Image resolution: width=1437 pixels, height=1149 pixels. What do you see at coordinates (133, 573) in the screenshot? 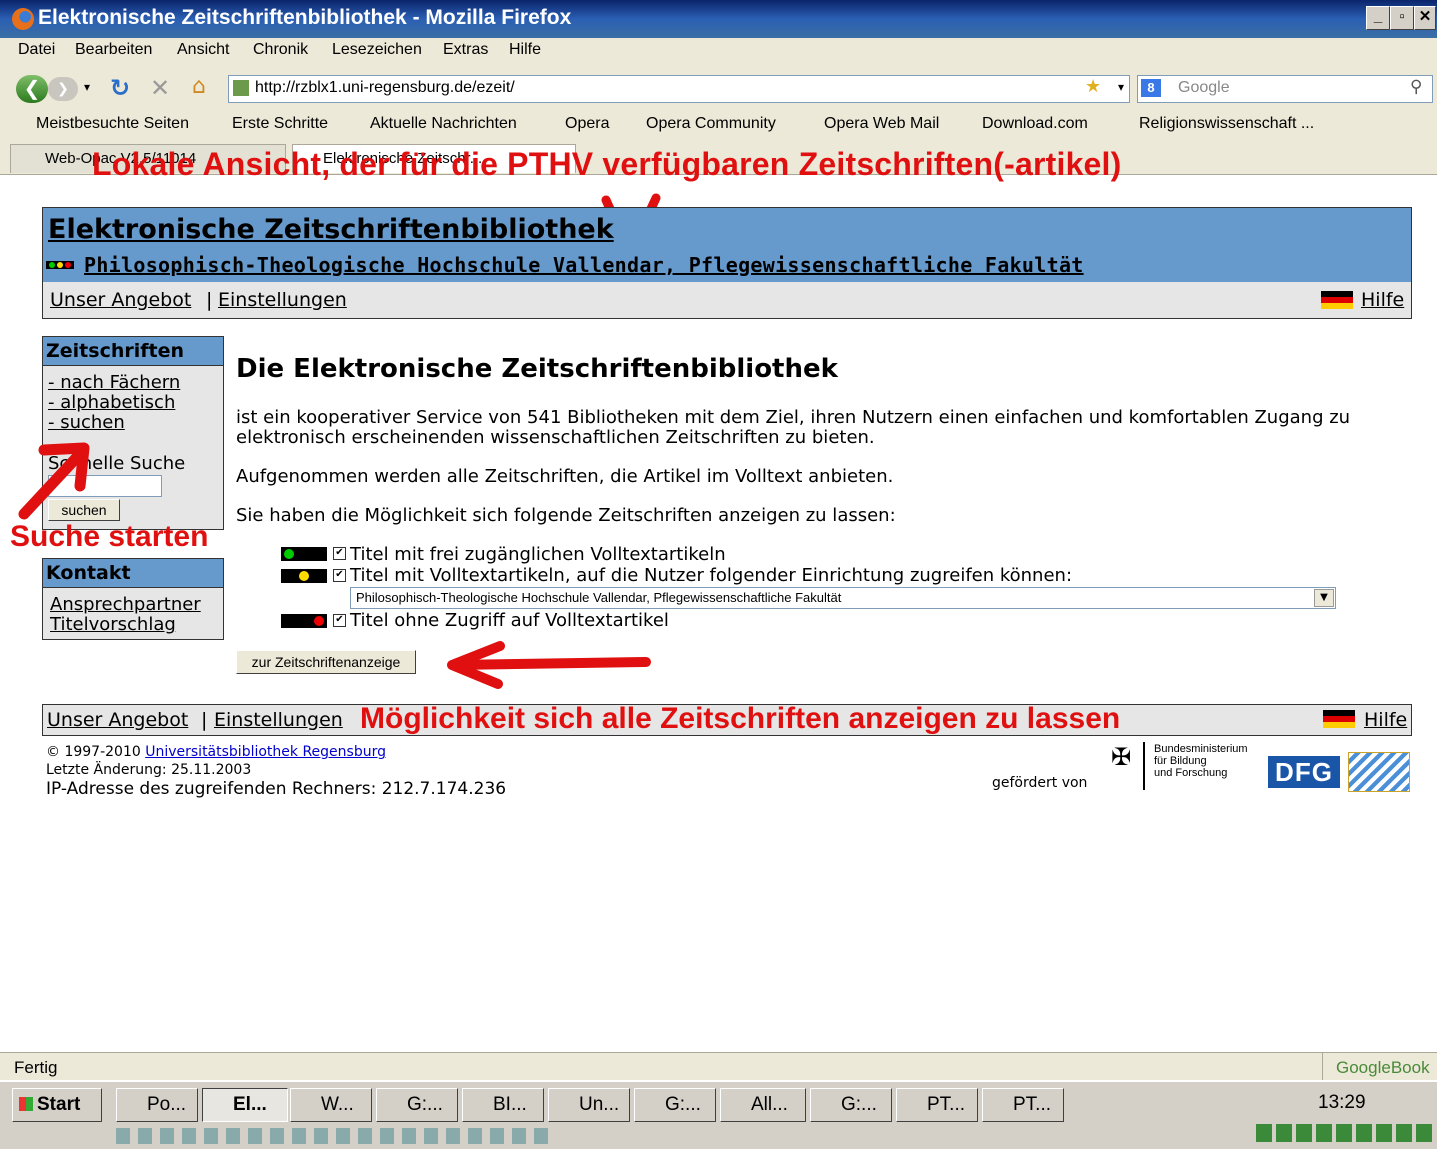
I see `sidebar-contact-heading: Kontakt` at bounding box center [133, 573].